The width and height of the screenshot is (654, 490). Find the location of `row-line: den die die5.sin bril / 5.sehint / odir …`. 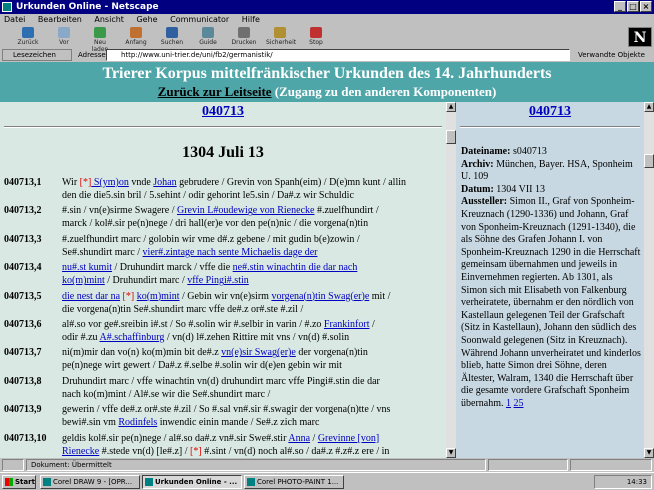

row-line: den die die5.sin bril / 5.sehint / odir … is located at coordinates (253, 195).